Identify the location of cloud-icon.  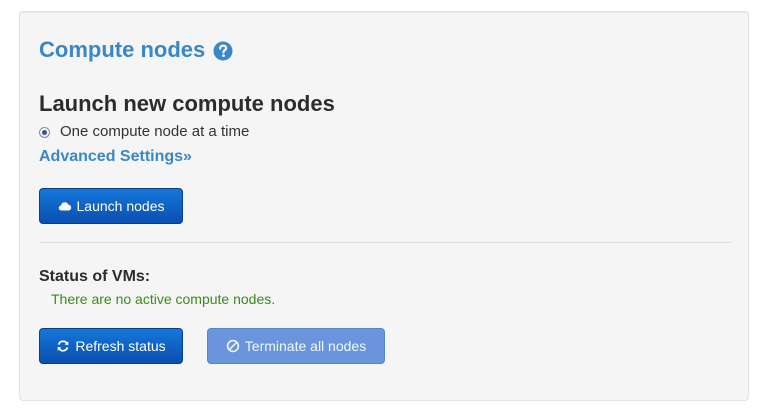
(65, 206).